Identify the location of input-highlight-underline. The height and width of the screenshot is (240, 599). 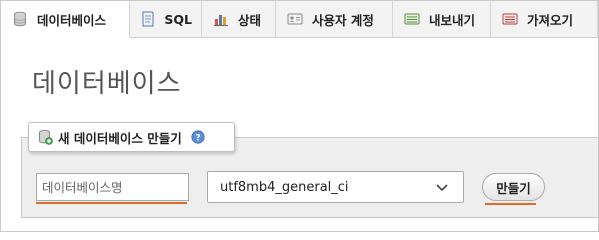
(111, 203).